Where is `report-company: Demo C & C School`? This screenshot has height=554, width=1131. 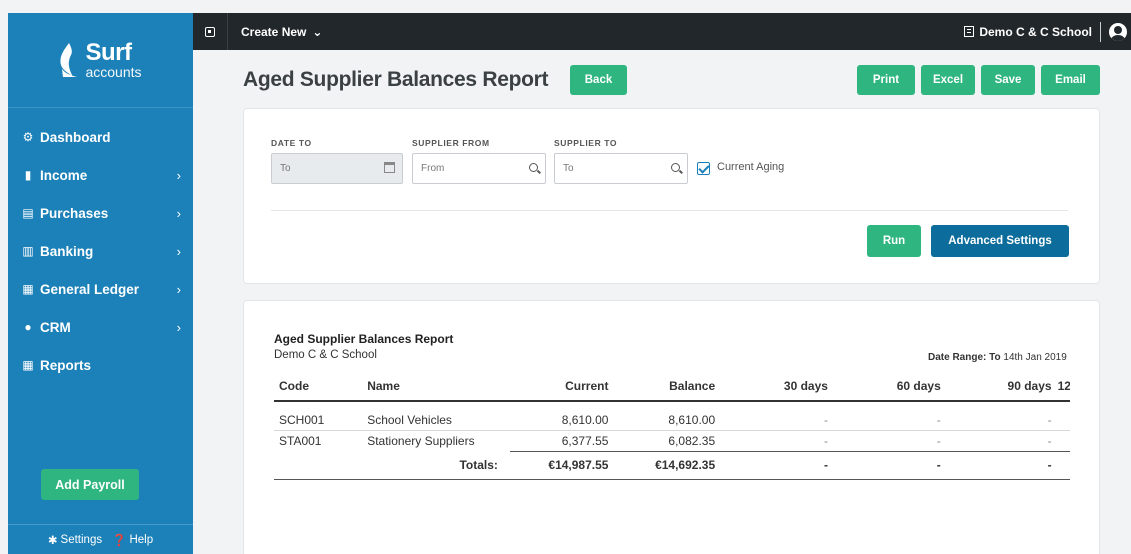 report-company: Demo C & C School is located at coordinates (325, 355).